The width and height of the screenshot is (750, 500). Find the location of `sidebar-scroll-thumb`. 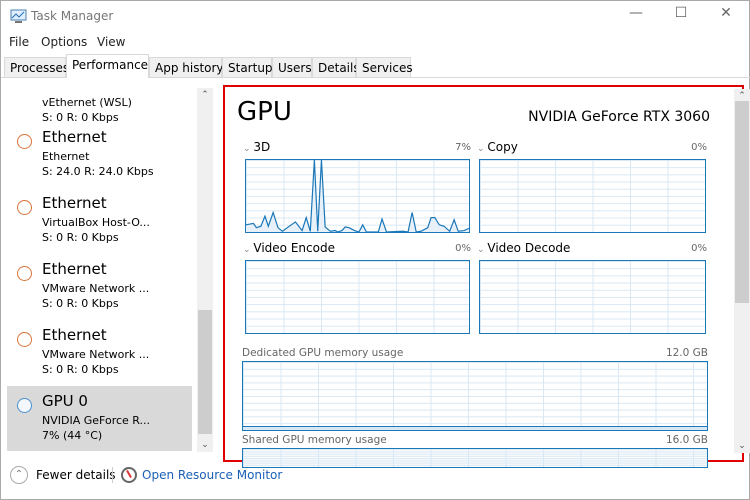

sidebar-scroll-thumb is located at coordinates (205, 372).